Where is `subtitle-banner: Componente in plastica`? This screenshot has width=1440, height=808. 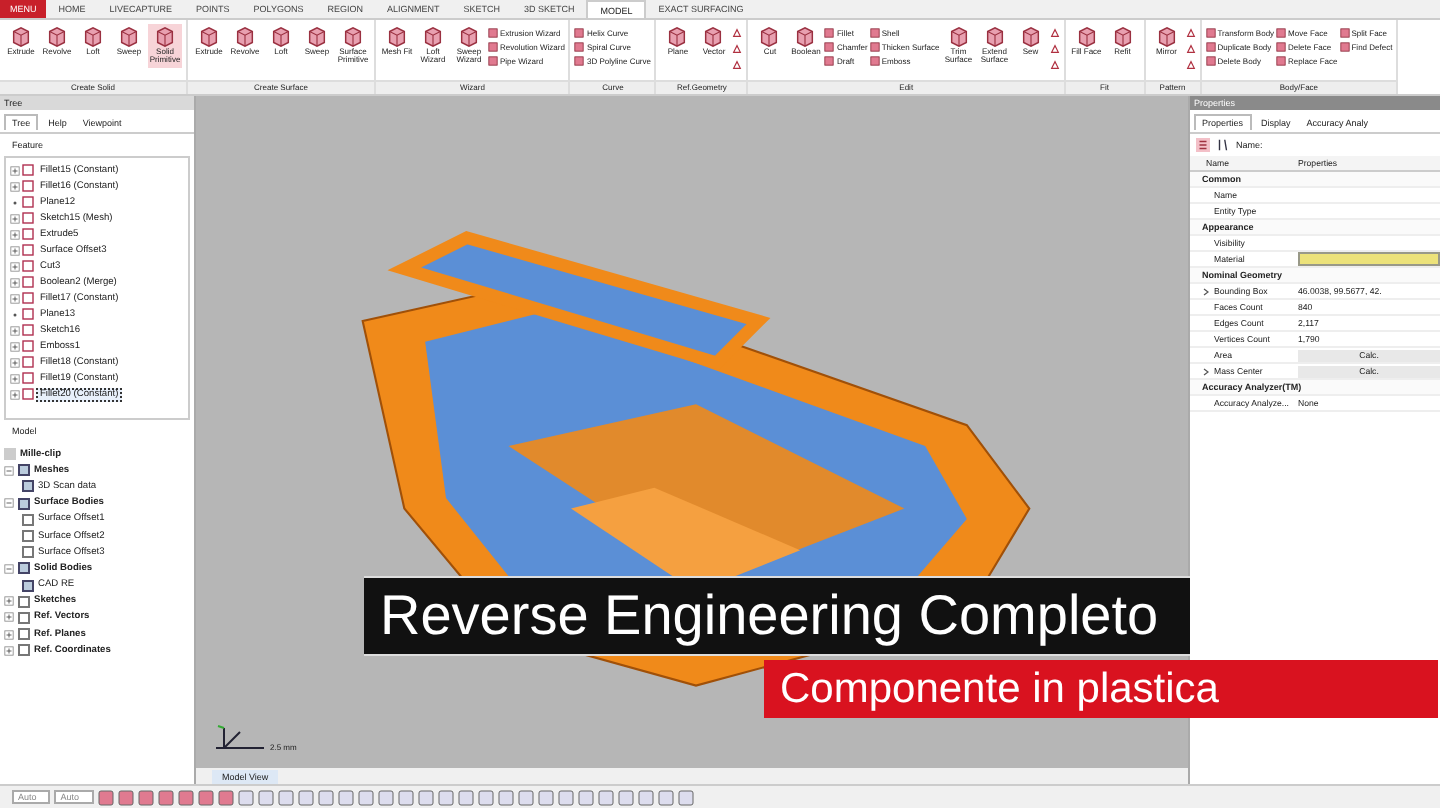 subtitle-banner: Componente in plastica is located at coordinates (1101, 689).